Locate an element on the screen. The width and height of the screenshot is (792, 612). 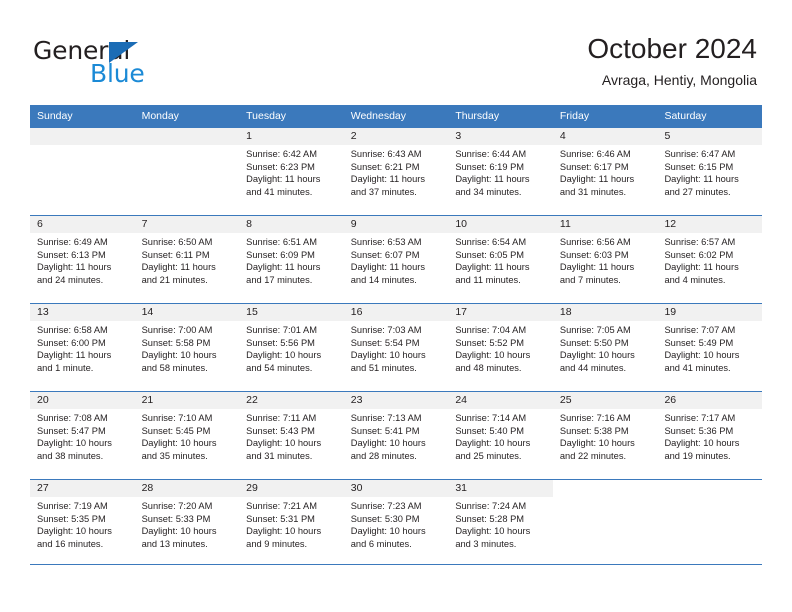
day-number: 16 is located at coordinates (356, 312).